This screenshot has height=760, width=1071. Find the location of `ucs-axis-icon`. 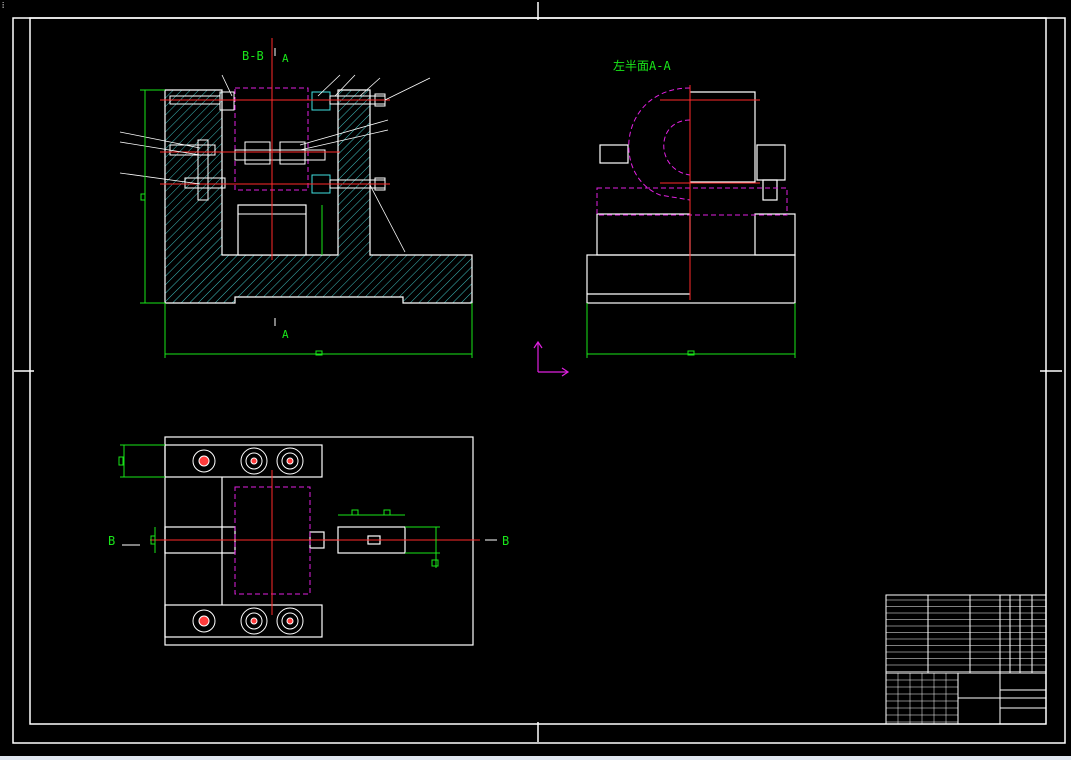

ucs-axis-icon is located at coordinates (551, 358).